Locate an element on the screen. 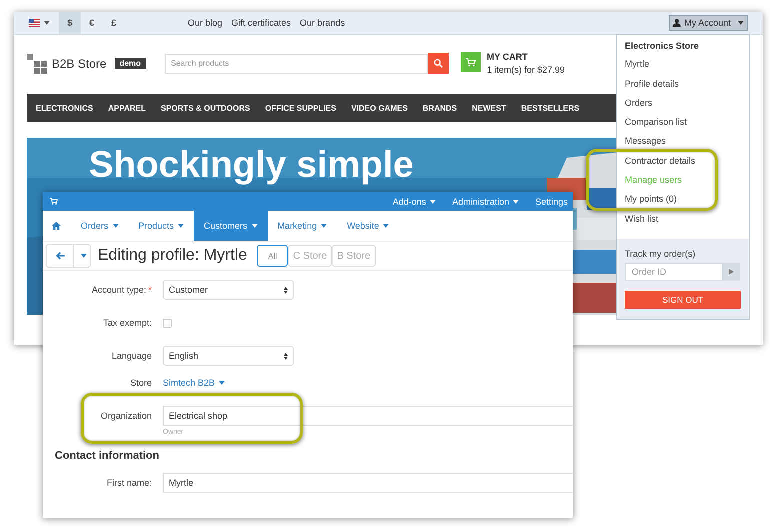  menu-item: My points (0) is located at coordinates (651, 200).